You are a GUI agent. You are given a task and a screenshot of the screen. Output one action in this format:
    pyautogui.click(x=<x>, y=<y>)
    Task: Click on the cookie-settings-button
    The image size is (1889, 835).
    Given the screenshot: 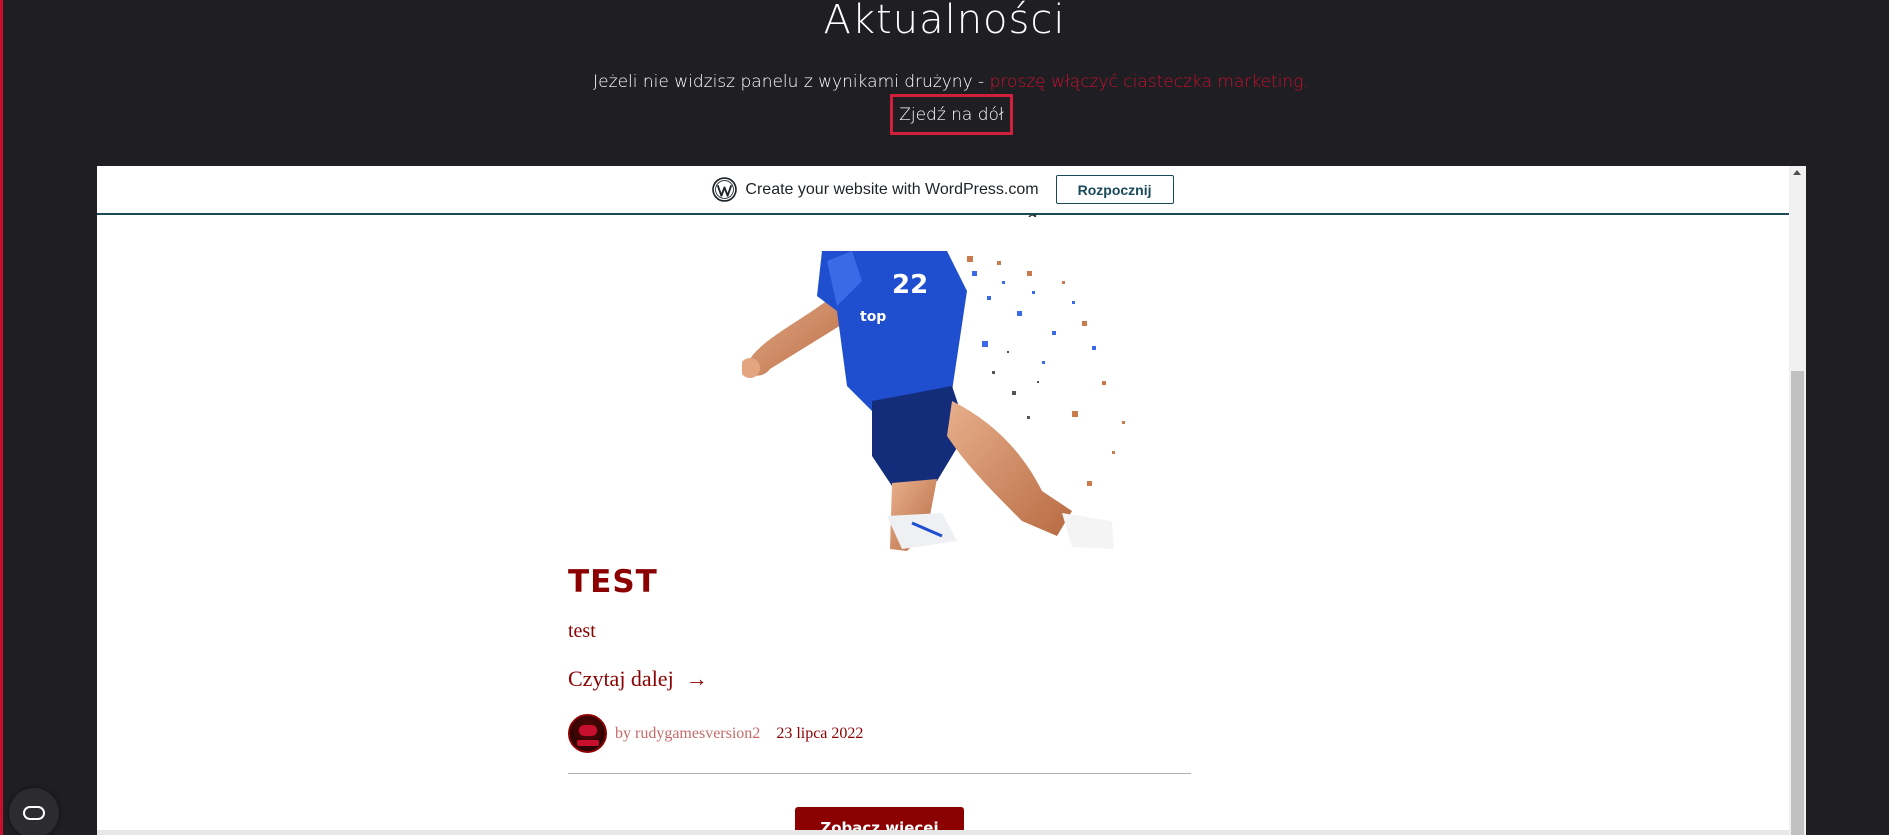 What is the action you would take?
    pyautogui.click(x=34, y=811)
    